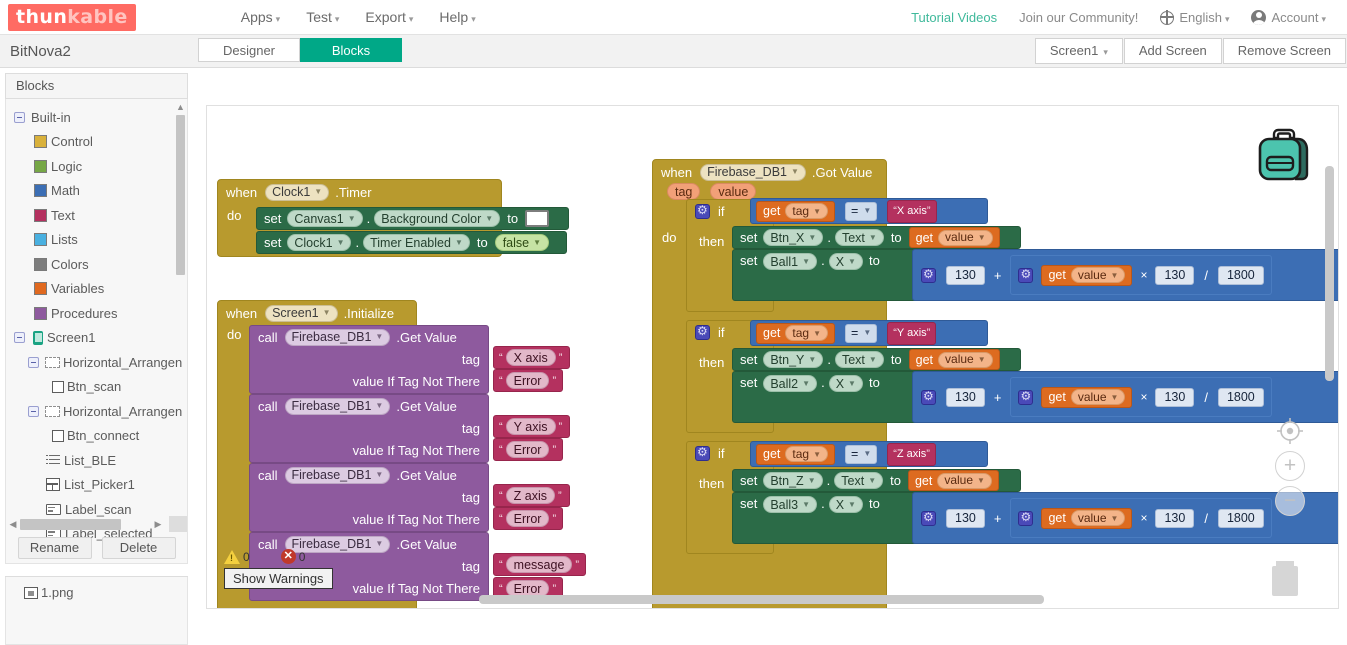 The height and width of the screenshot is (645, 1347). What do you see at coordinates (301, 313) in the screenshot?
I see `screen1-component-dropdown: Screen1 ▼` at bounding box center [301, 313].